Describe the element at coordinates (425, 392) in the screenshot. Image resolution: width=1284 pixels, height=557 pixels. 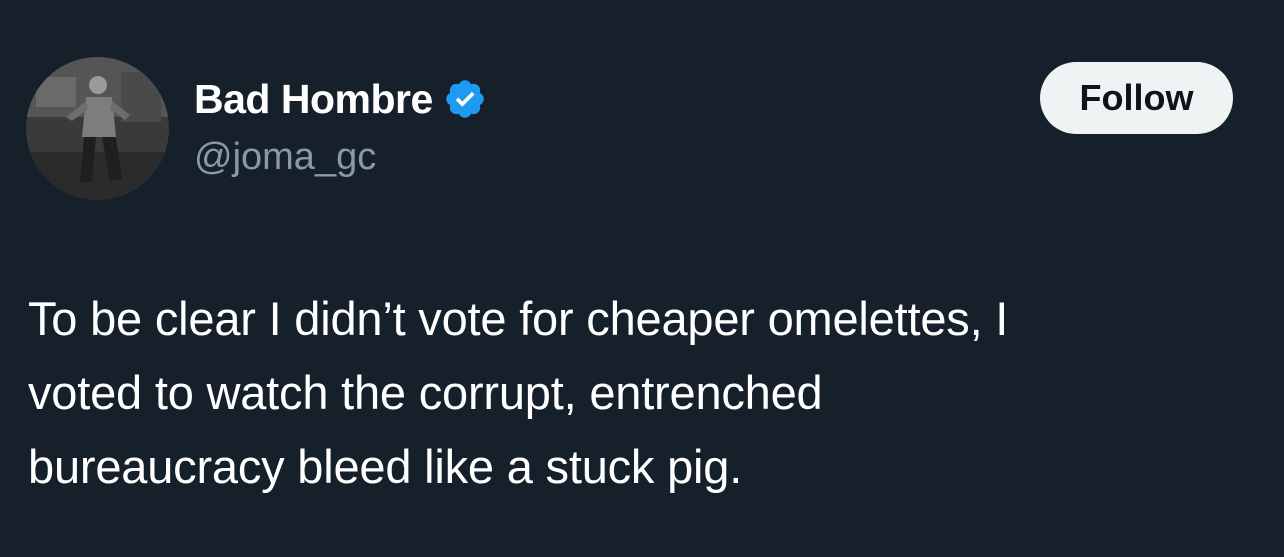
I see `tweet-text-line: voted to watch the corrupt, entrenched` at that location.